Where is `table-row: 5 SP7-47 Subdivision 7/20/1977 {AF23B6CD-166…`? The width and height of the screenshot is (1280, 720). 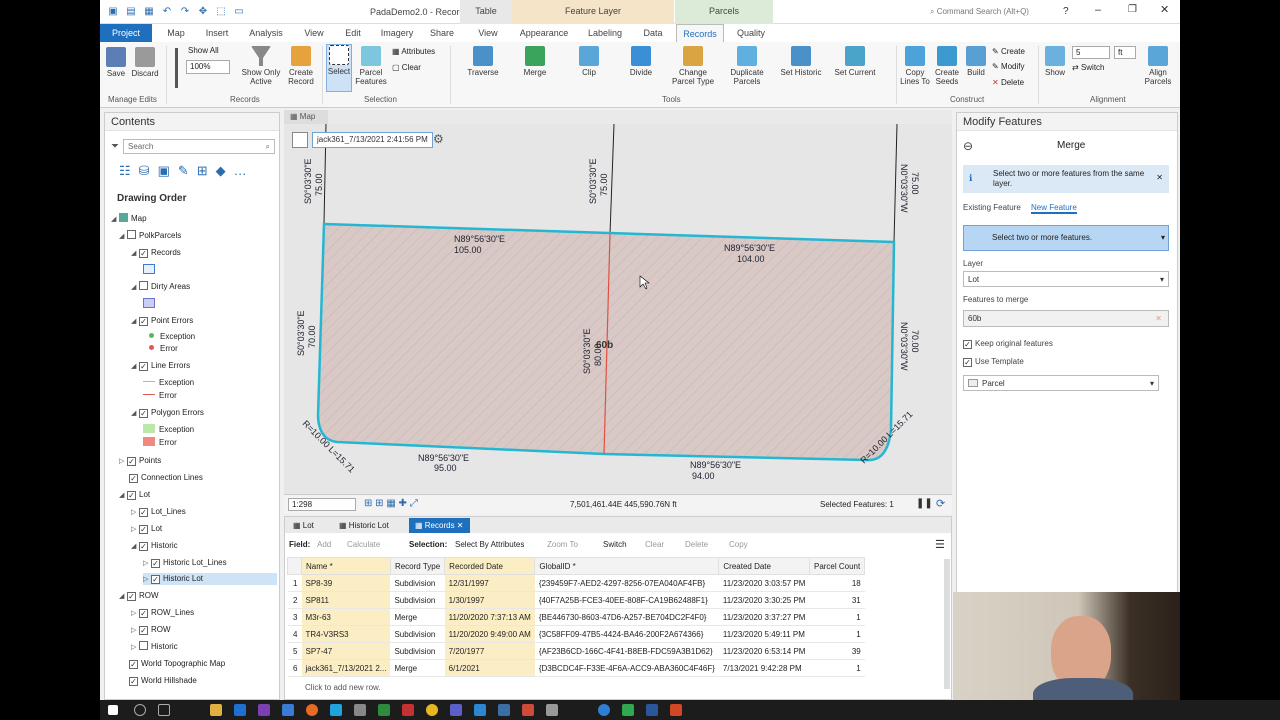 table-row: 5 SP7-47 Subdivision 7/20/1977 {AF23B6CD-166… is located at coordinates (576, 651).